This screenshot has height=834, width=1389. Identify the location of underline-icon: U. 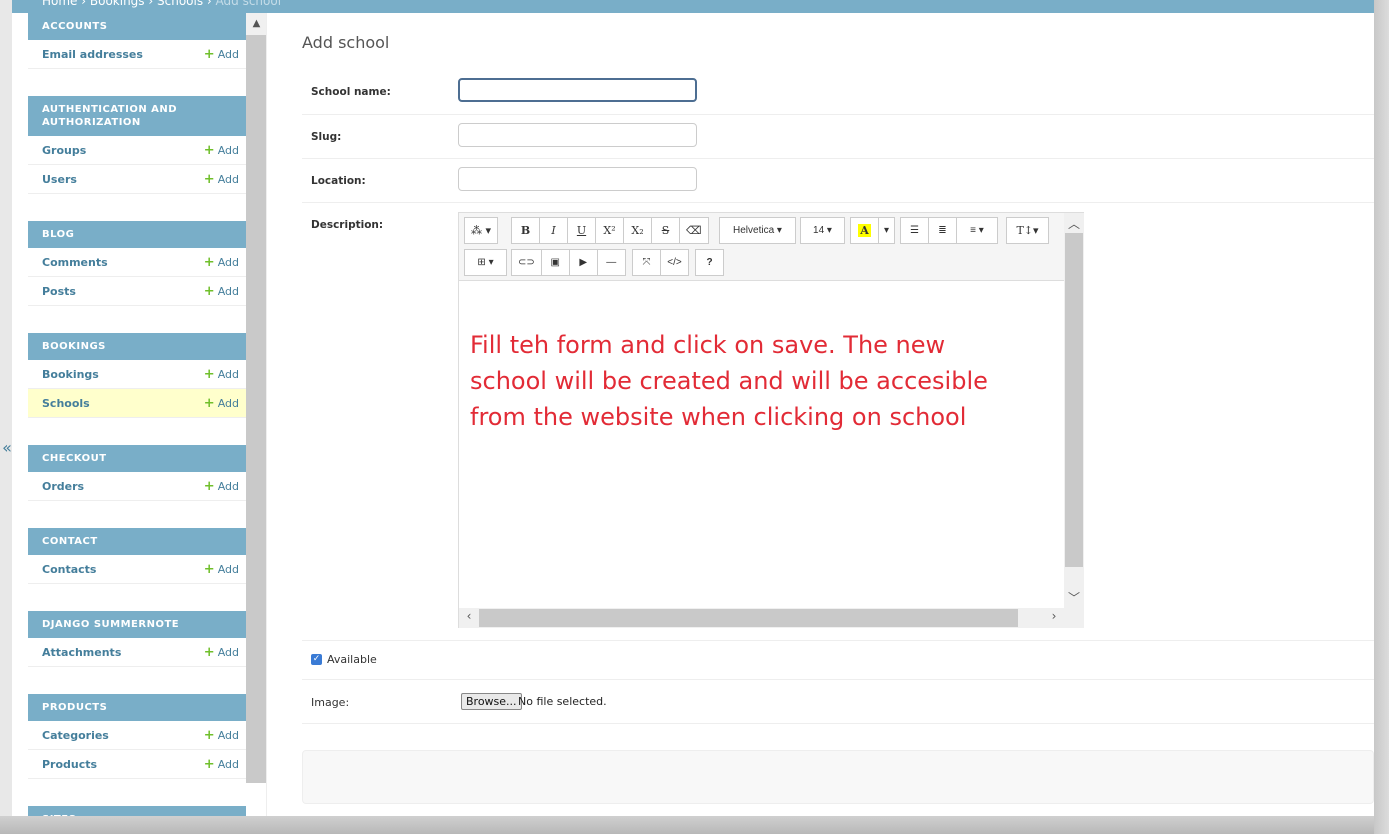
(581, 230).